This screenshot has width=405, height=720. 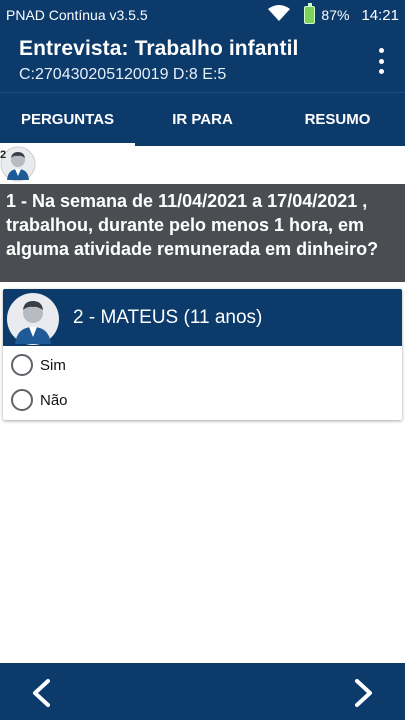 I want to click on status-bar: PNAD Contínua v3.5.5 87% 14:21, so click(x=202, y=15).